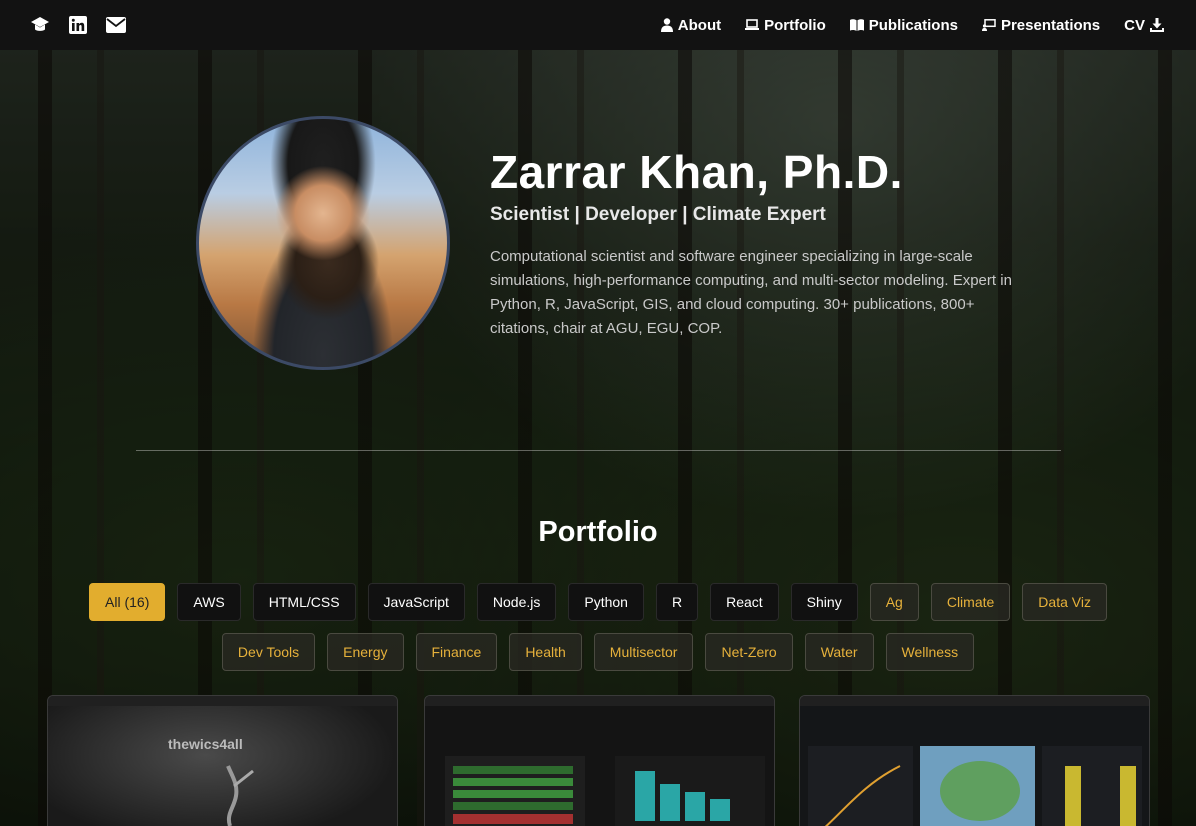 This screenshot has height=826, width=1196. Describe the element at coordinates (856, 25) in the screenshot. I see `book-icon` at that location.